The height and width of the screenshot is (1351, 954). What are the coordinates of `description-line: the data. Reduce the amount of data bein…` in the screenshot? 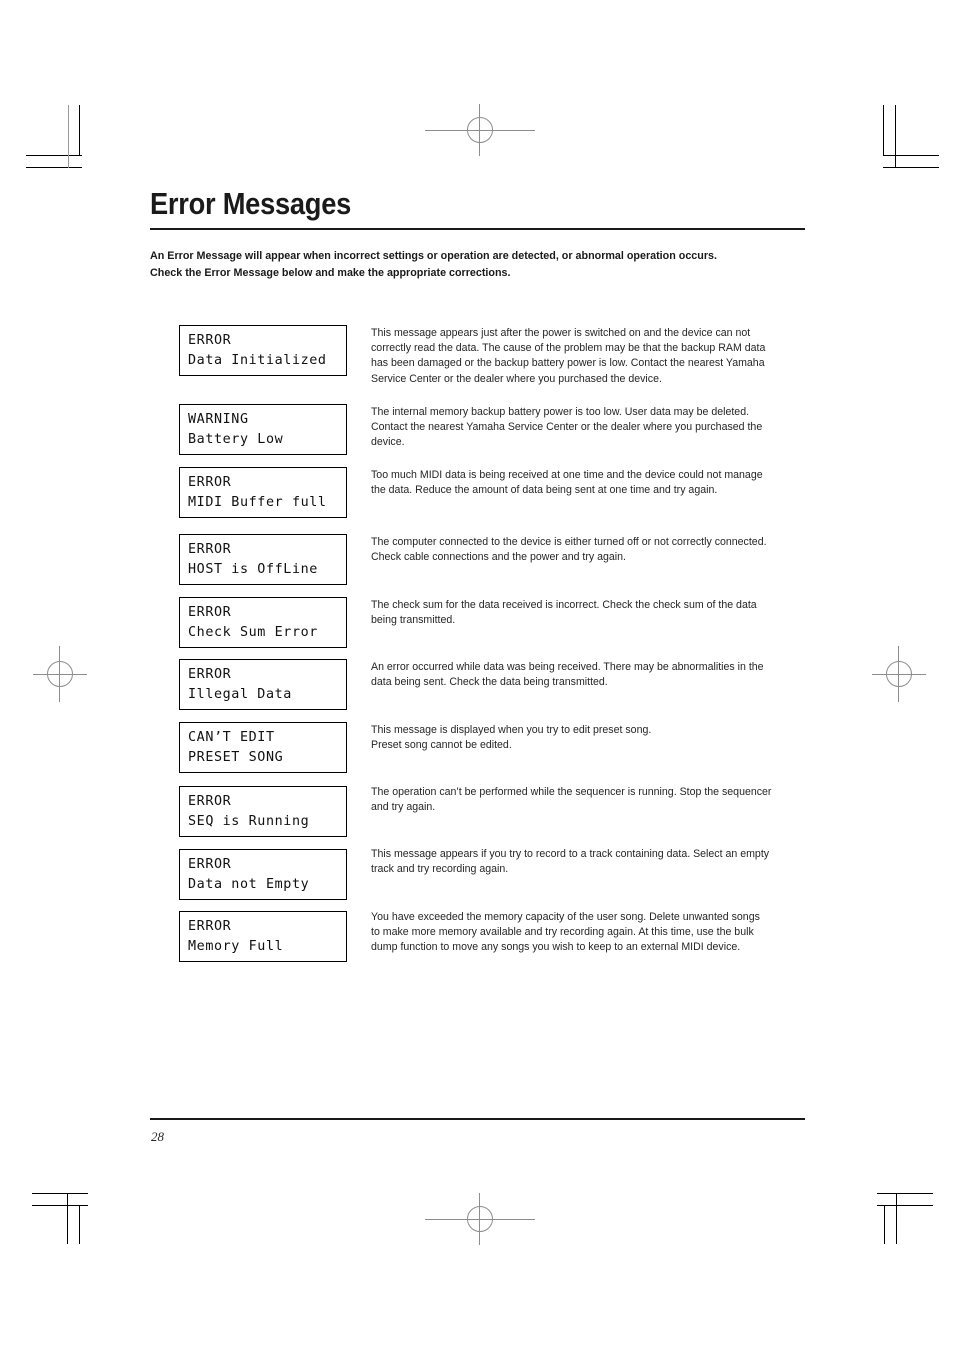 It's located at (544, 490).